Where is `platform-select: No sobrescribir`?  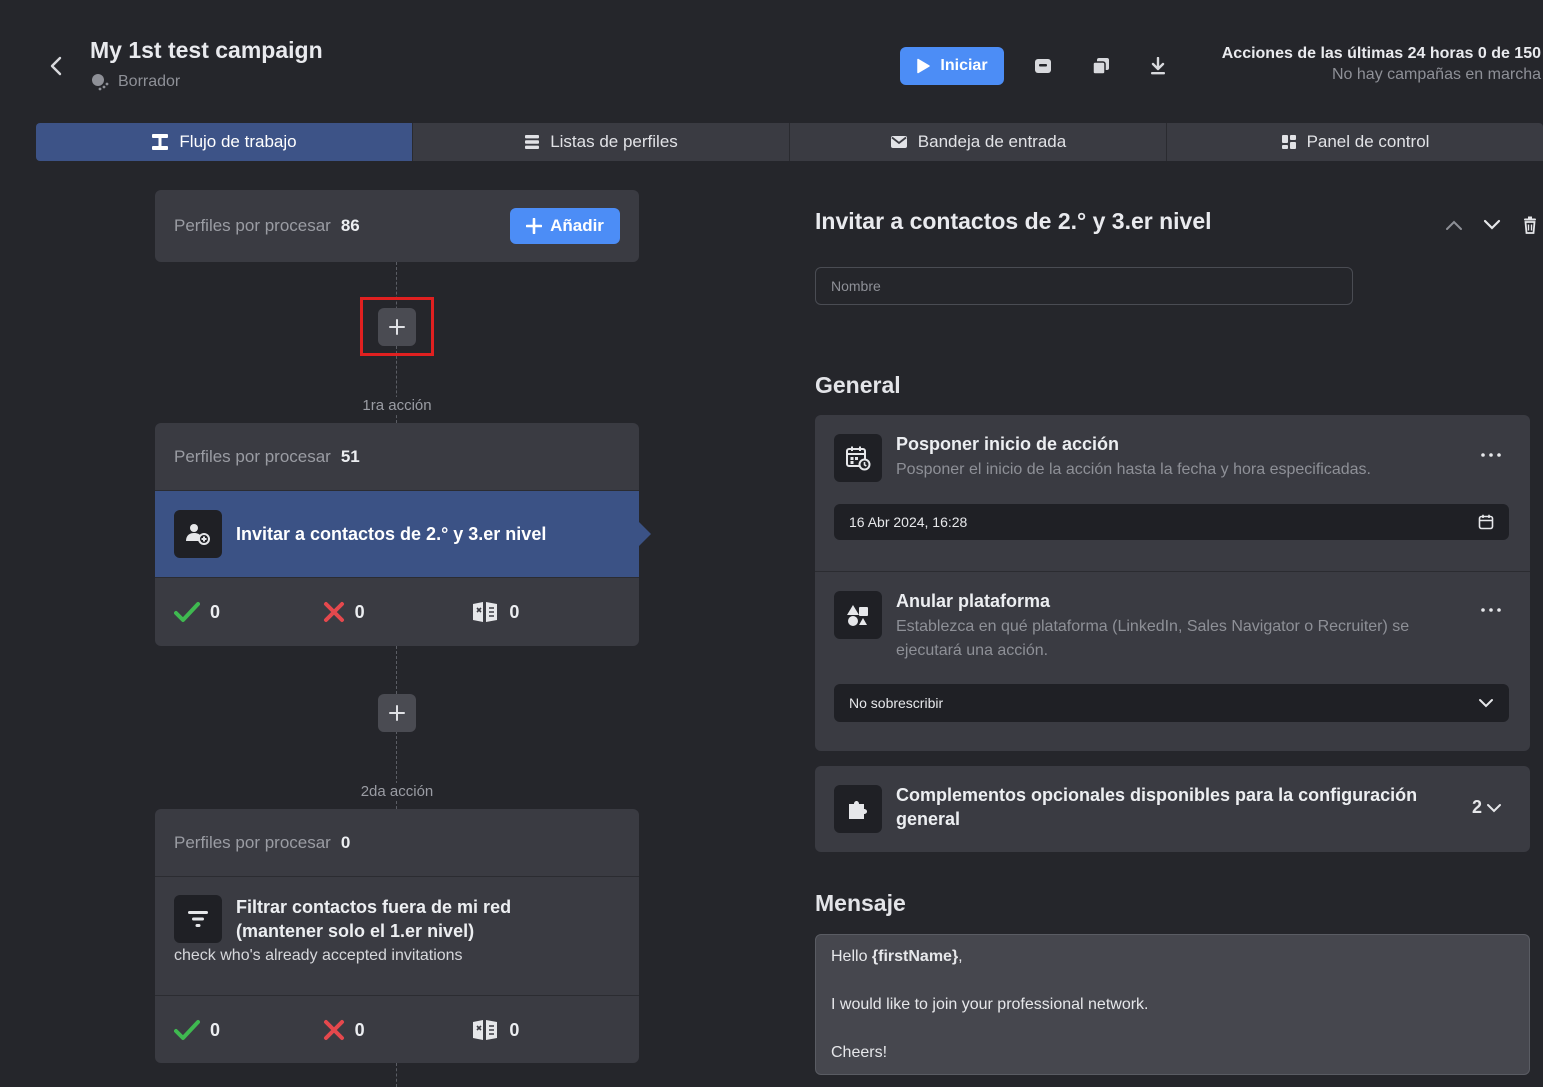
platform-select: No sobrescribir is located at coordinates (1171, 703).